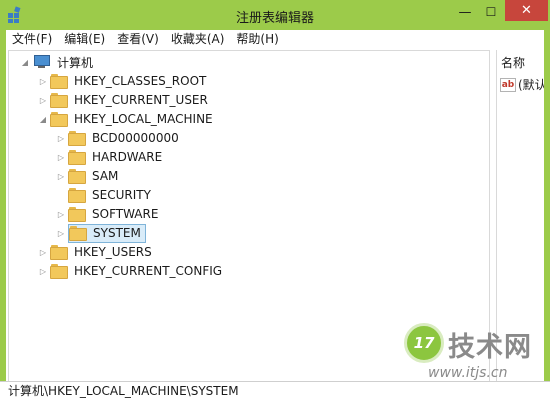 The width and height of the screenshot is (550, 400). I want to click on close-button: ✕, so click(526, 10).